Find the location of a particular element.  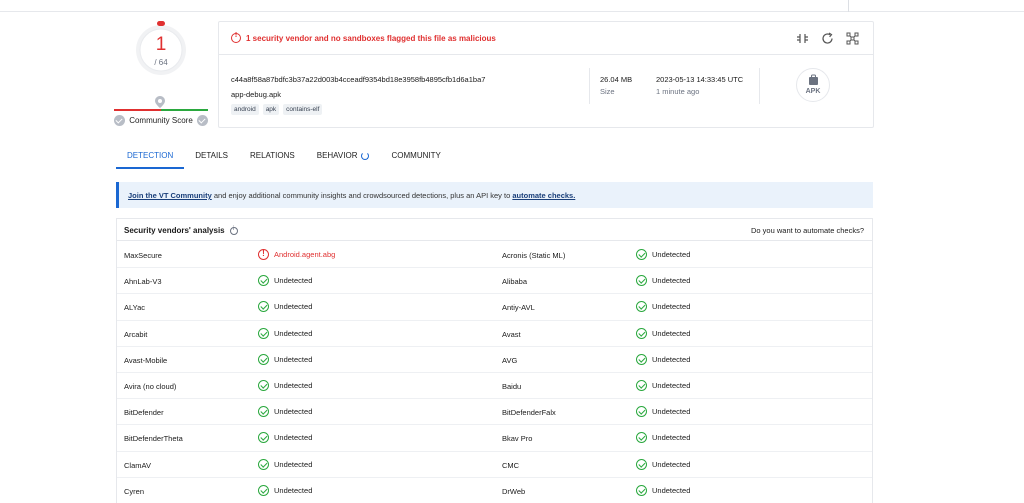

tab-community: COMMUNITY is located at coordinates (415, 158).